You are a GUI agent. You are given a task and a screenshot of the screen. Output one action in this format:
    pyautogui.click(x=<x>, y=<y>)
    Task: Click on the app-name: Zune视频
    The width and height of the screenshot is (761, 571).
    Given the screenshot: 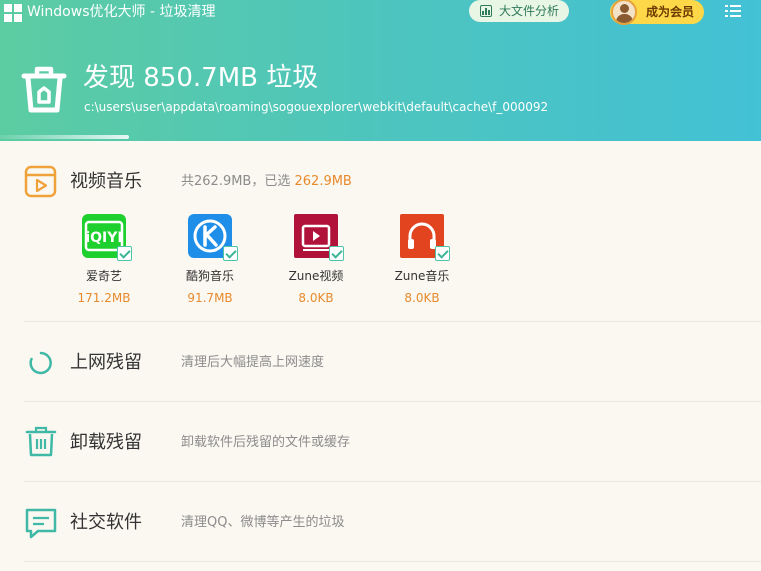 What is the action you would take?
    pyautogui.click(x=316, y=276)
    